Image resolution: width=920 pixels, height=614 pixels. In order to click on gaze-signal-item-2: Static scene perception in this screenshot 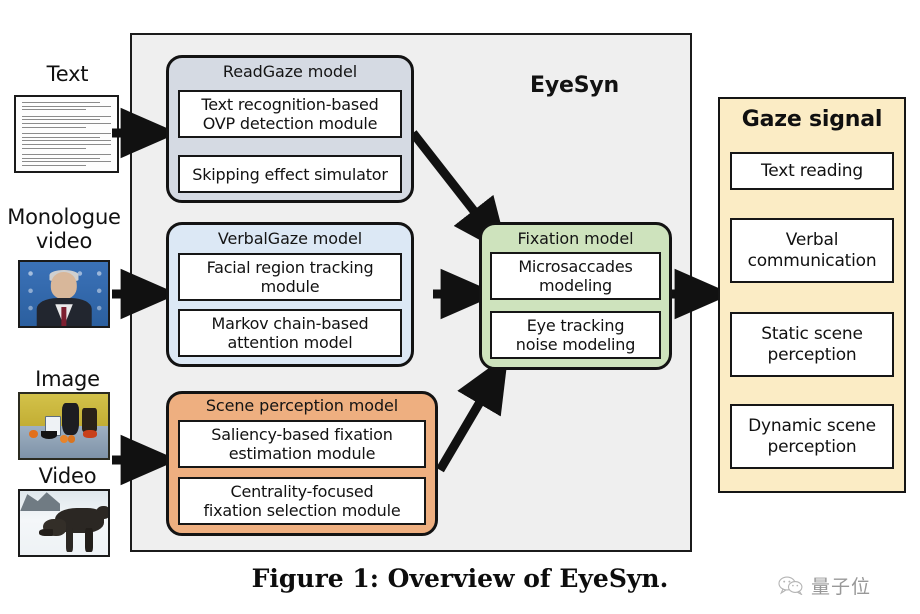, I will do `click(812, 344)`.